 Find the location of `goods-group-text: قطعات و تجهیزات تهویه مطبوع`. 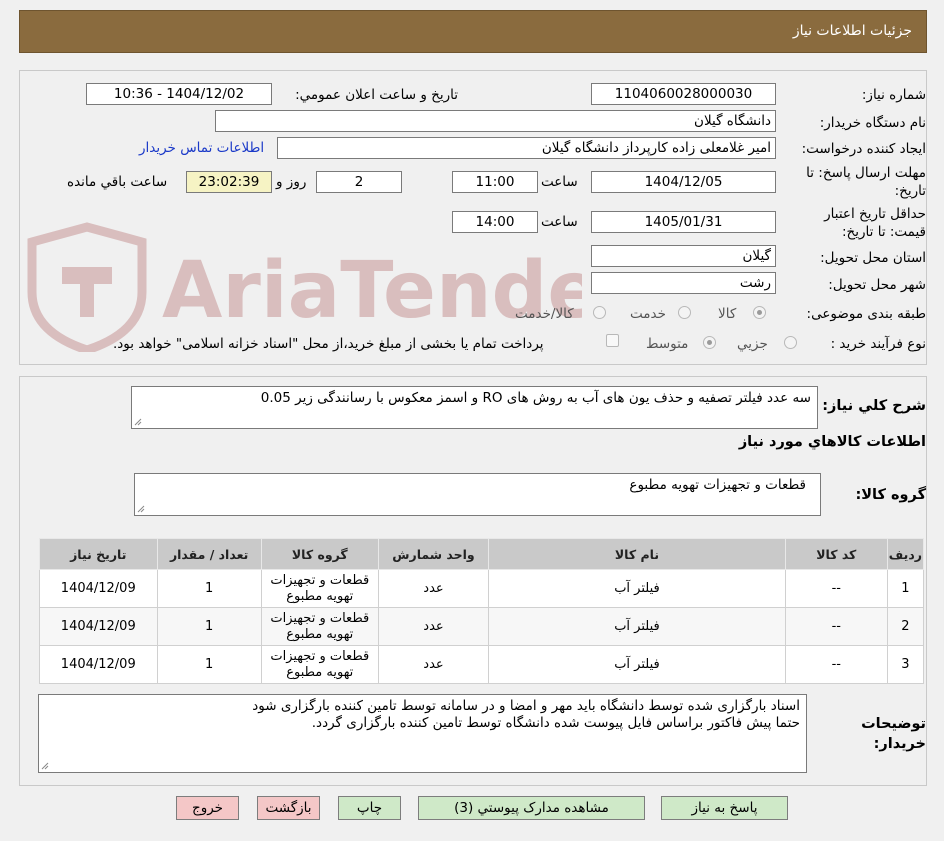

goods-group-text: قطعات و تجهیزات تهویه مطبوع is located at coordinates (717, 485).